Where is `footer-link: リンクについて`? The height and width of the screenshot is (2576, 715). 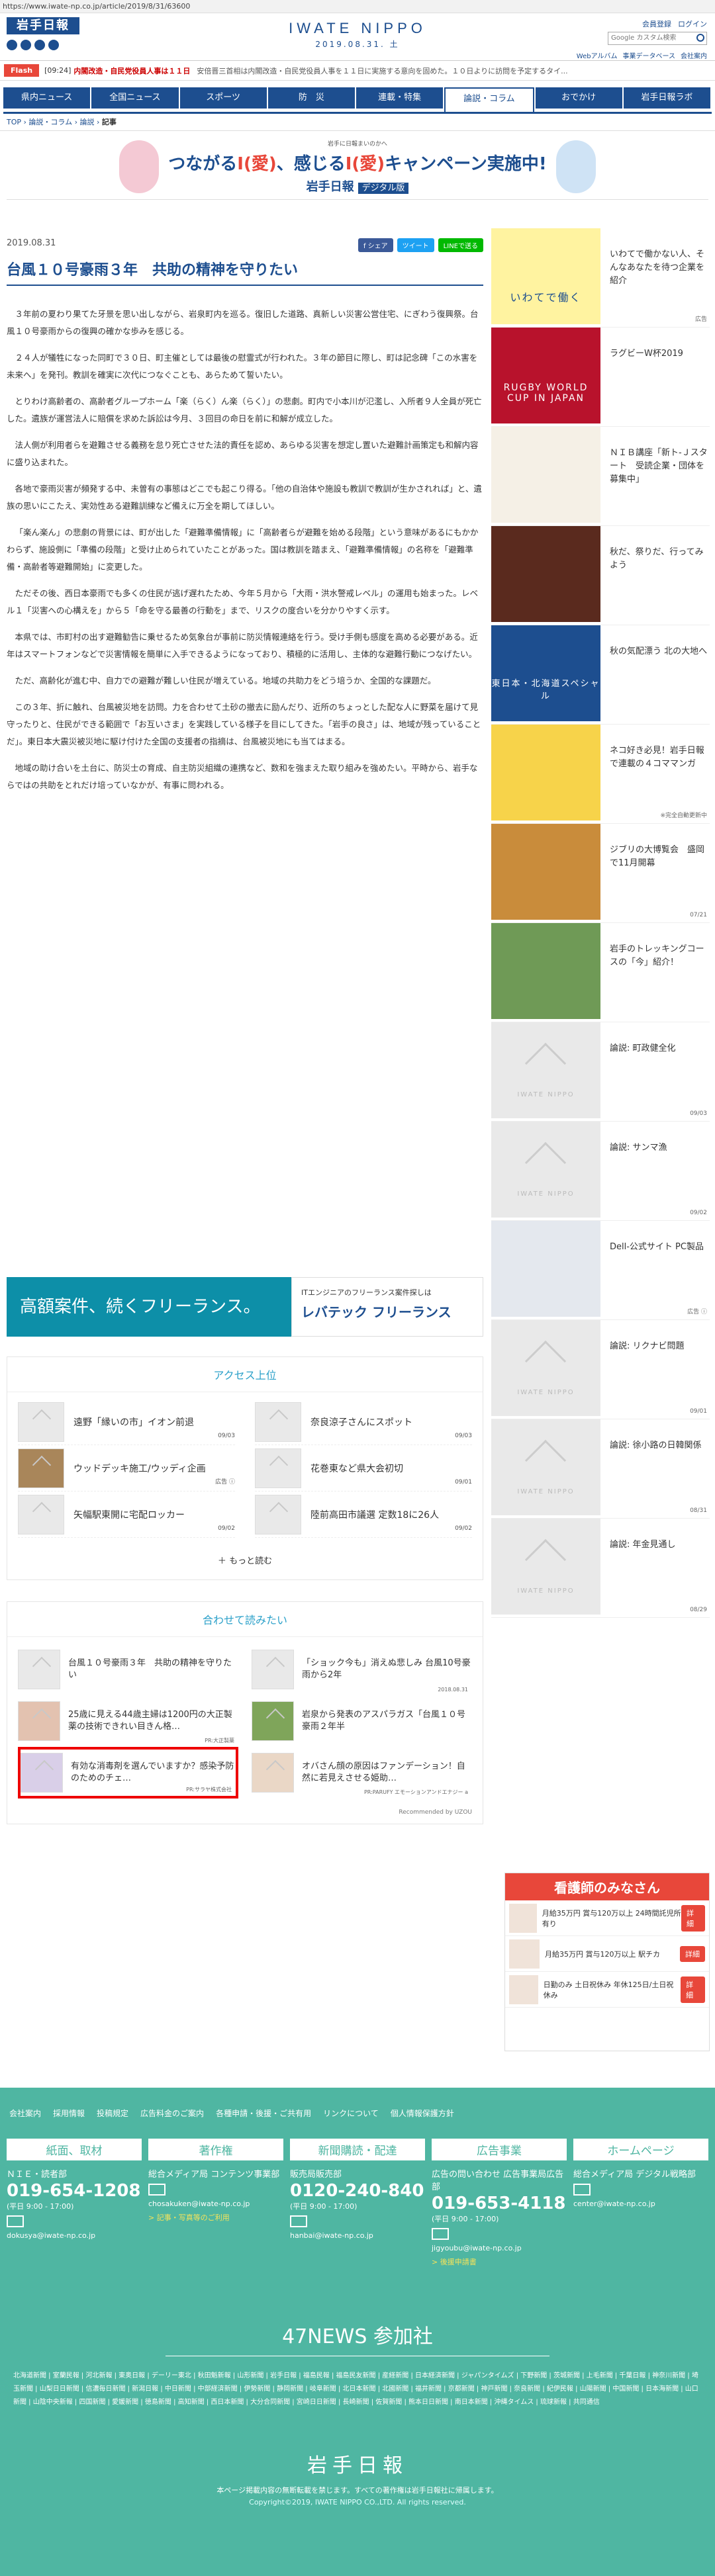 footer-link: リンクについて is located at coordinates (351, 2113).